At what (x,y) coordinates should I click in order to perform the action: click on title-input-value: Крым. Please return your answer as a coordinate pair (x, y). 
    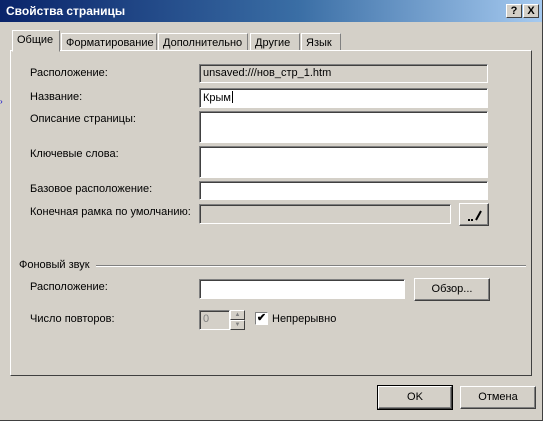
    Looking at the image, I should click on (217, 98).